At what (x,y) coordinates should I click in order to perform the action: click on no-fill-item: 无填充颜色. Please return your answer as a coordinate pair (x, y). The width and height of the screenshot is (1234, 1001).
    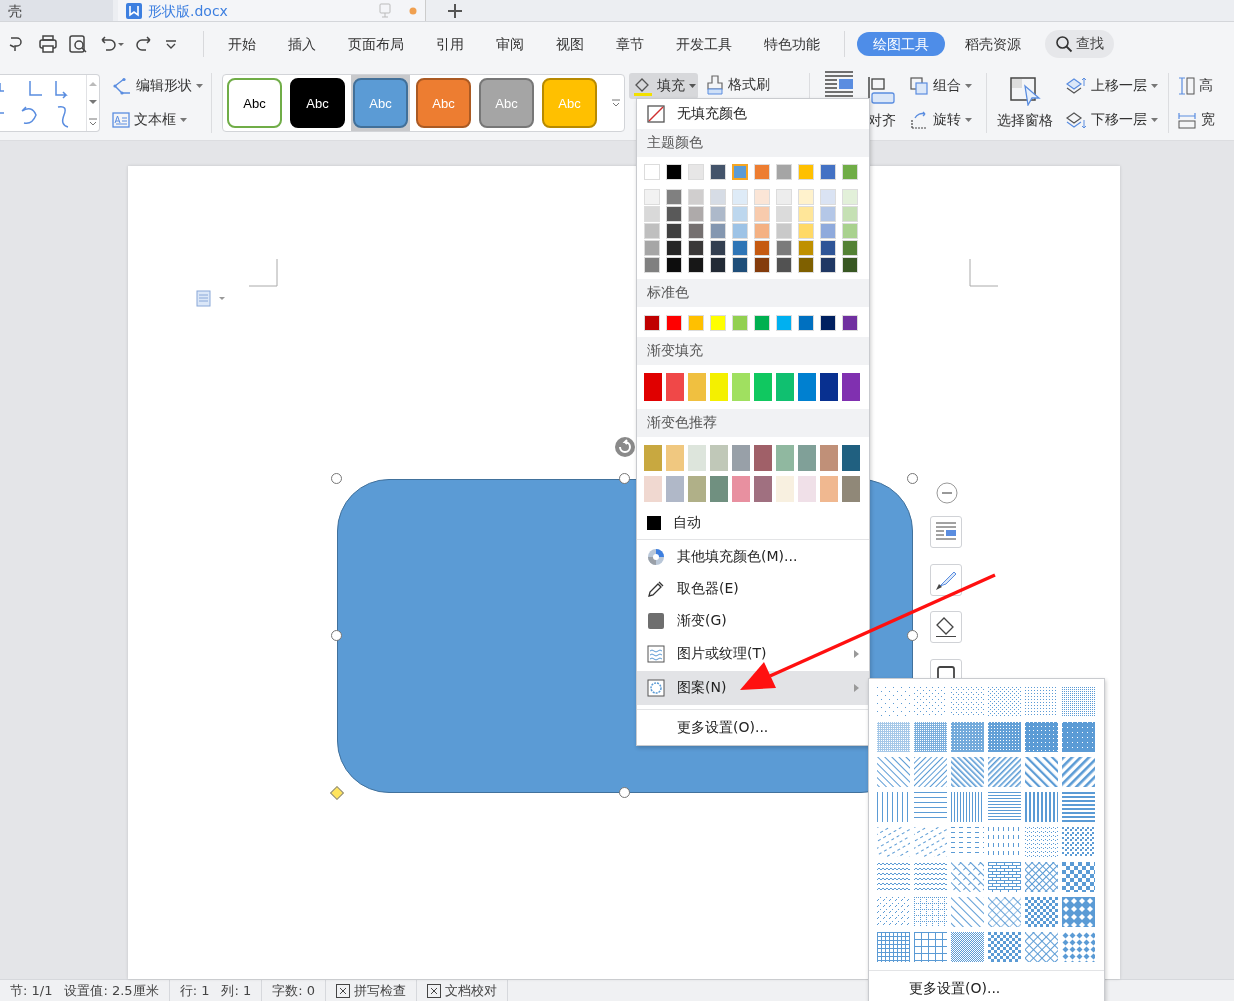
    Looking at the image, I should click on (753, 114).